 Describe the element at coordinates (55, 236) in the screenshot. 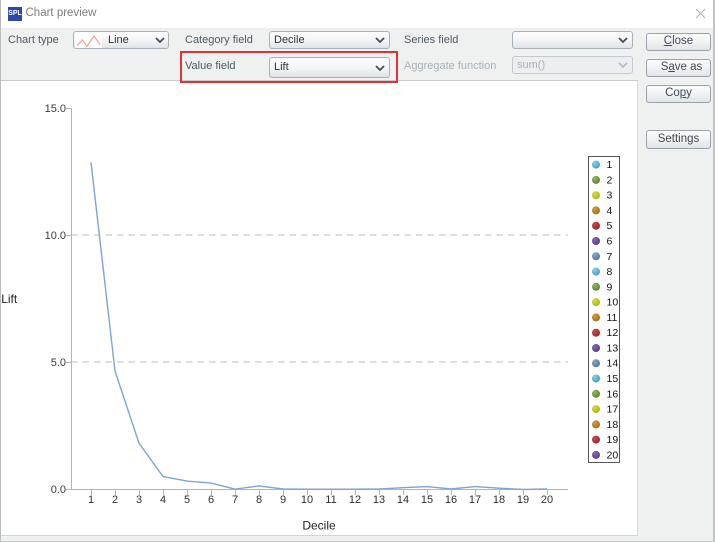

I see `svg-text: 10.0` at that location.